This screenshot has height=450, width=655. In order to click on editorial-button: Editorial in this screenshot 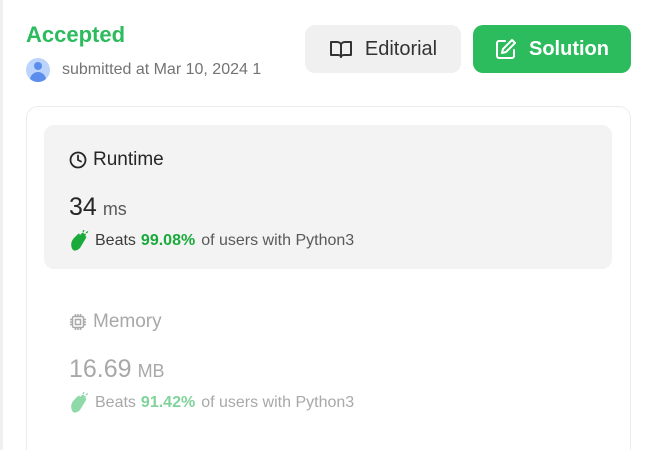, I will do `click(383, 49)`.